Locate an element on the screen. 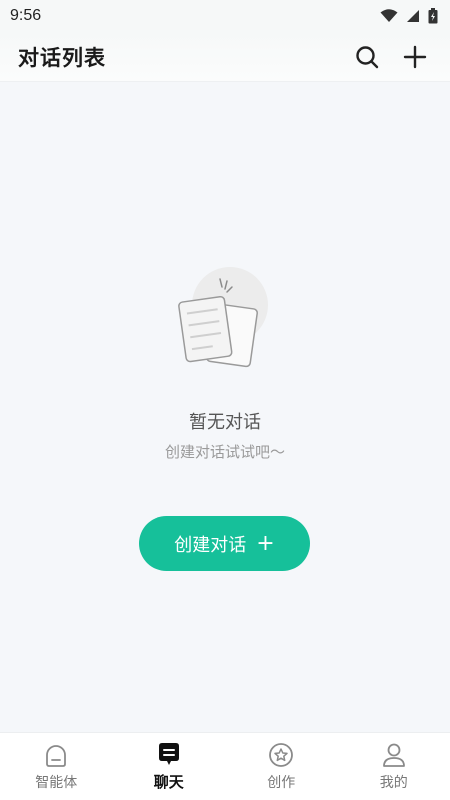  status-icons is located at coordinates (409, 16).